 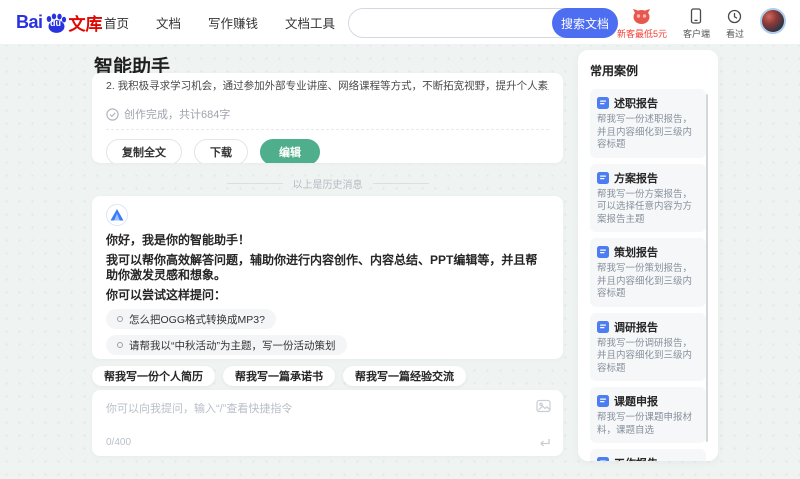 What do you see at coordinates (645, 281) in the screenshot?
I see `case-desc: 帮我写一份策划报告，并且内容细化到三级内容标题` at bounding box center [645, 281].